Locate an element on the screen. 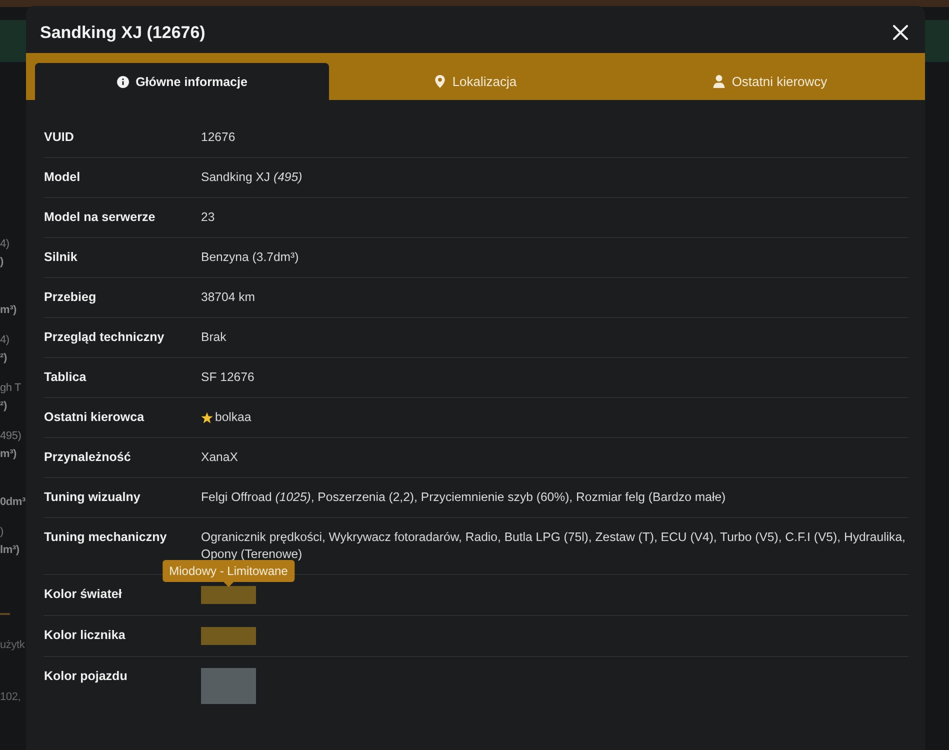 Image resolution: width=949 pixels, height=750 pixels. field-value: Ogranicznik prędkości, Wykrywacz fotoradarów, Radio, Butla LPG (75l), Zestaw (T), ECU (V4), Turbo (V5), C.F.I (V5), Hydraulika, Opony (Terenowe) is located at coordinates (553, 546).